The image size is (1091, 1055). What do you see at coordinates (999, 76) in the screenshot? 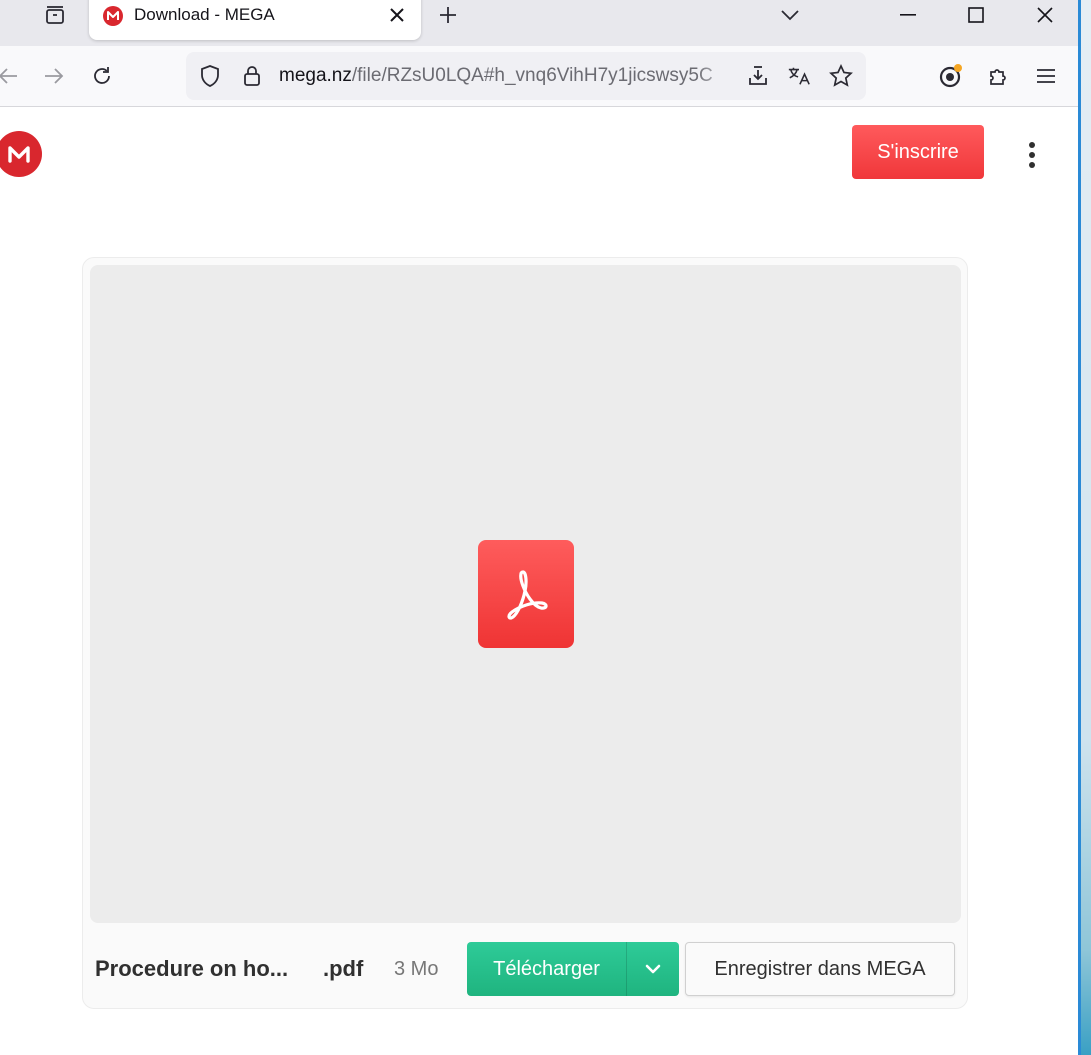
I see `puzzle-icon` at bounding box center [999, 76].